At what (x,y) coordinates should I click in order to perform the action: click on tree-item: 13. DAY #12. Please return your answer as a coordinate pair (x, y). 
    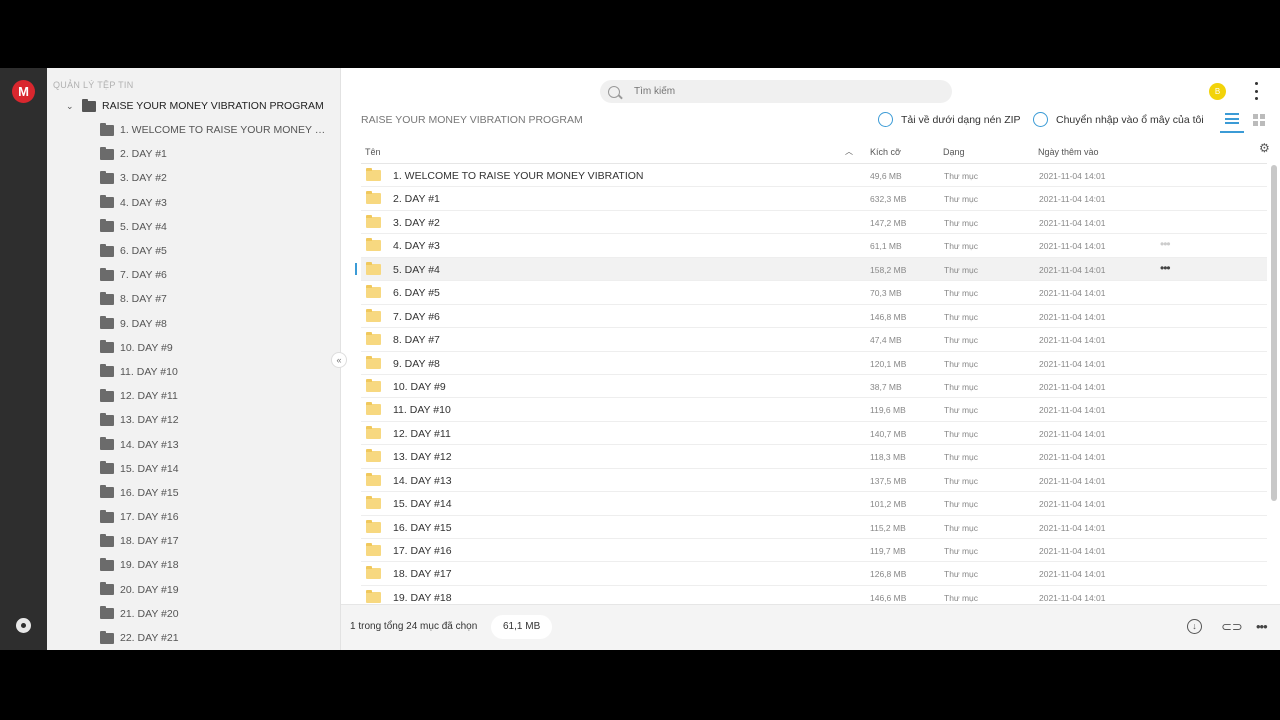
    Looking at the image, I should click on (193, 420).